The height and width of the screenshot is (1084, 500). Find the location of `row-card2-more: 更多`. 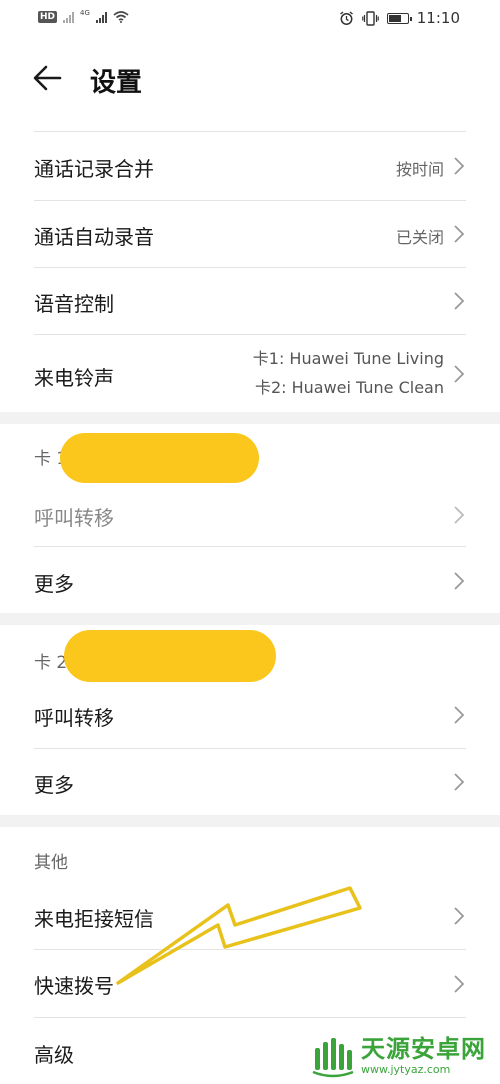

row-card2-more: 更多 is located at coordinates (250, 782).